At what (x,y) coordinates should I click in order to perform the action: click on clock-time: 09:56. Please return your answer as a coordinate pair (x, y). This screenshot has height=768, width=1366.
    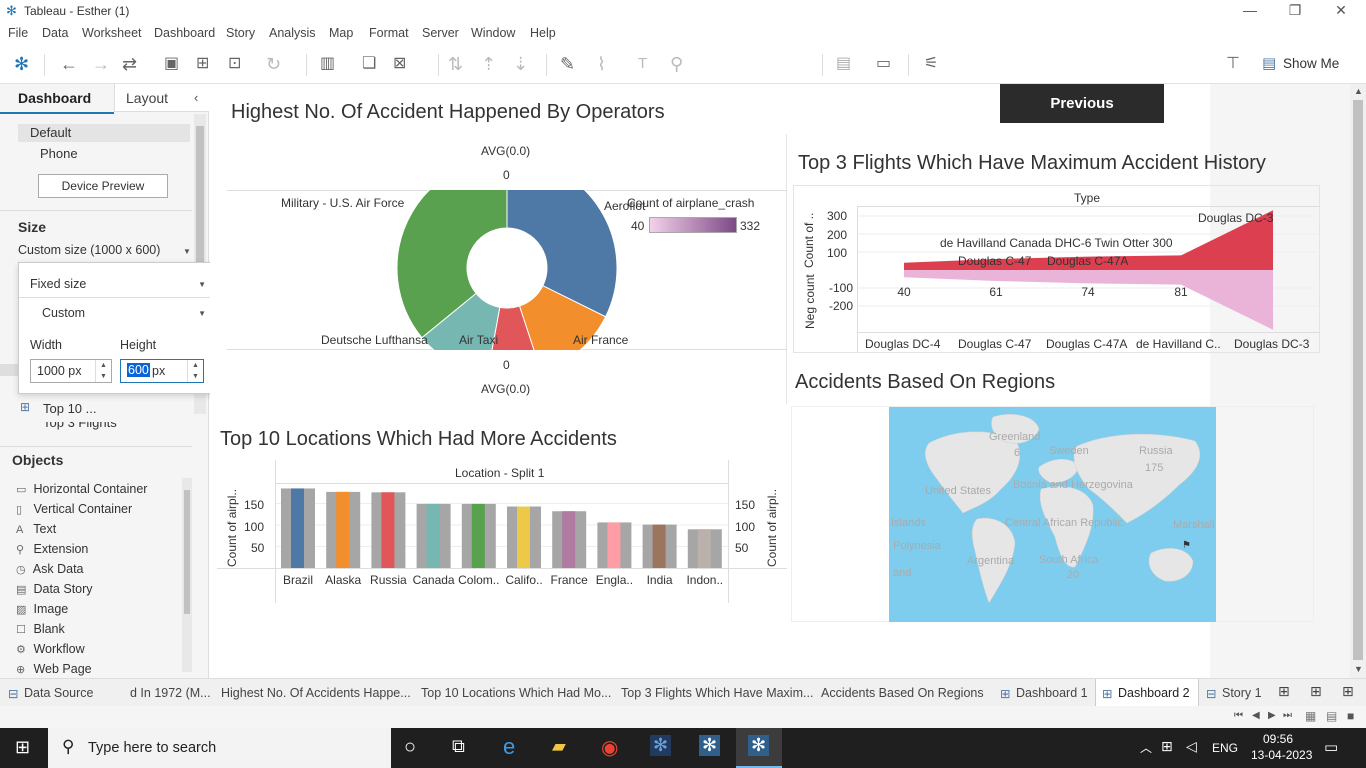
    Looking at the image, I should click on (1278, 739).